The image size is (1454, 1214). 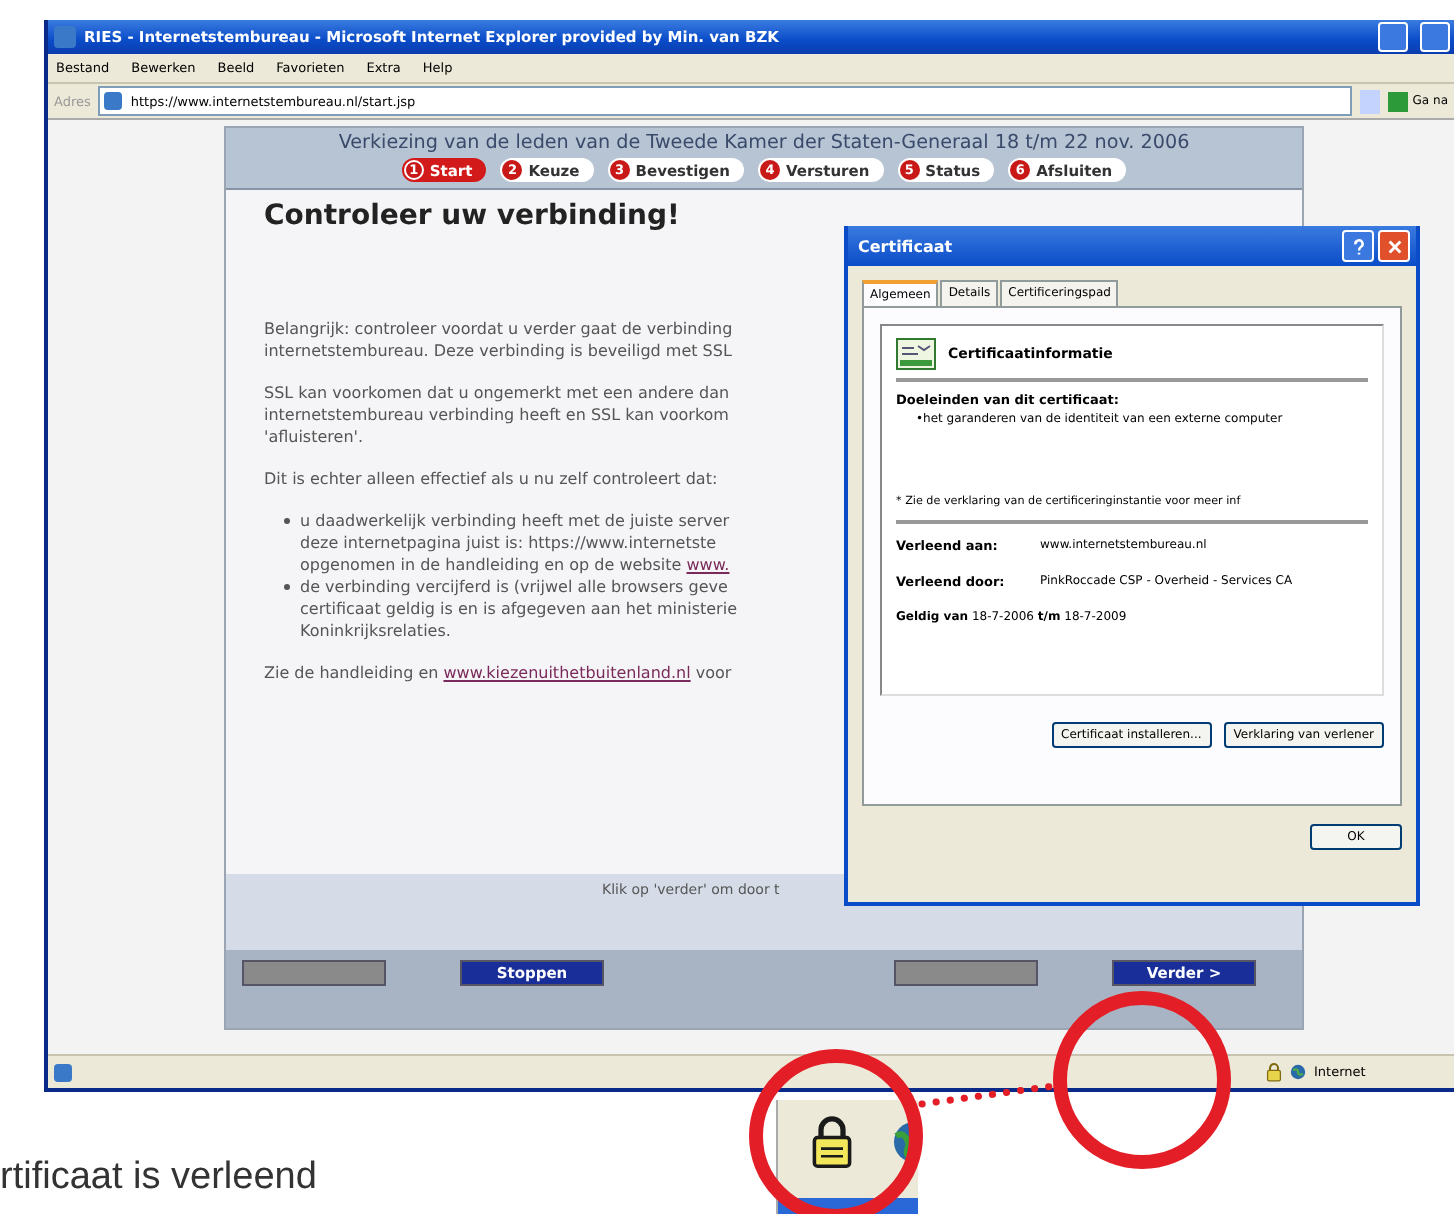 What do you see at coordinates (1393, 37) in the screenshot?
I see `minimize-button` at bounding box center [1393, 37].